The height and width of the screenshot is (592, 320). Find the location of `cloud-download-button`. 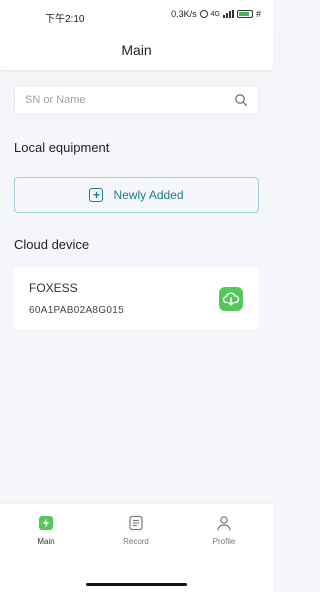

cloud-download-button is located at coordinates (231, 299).